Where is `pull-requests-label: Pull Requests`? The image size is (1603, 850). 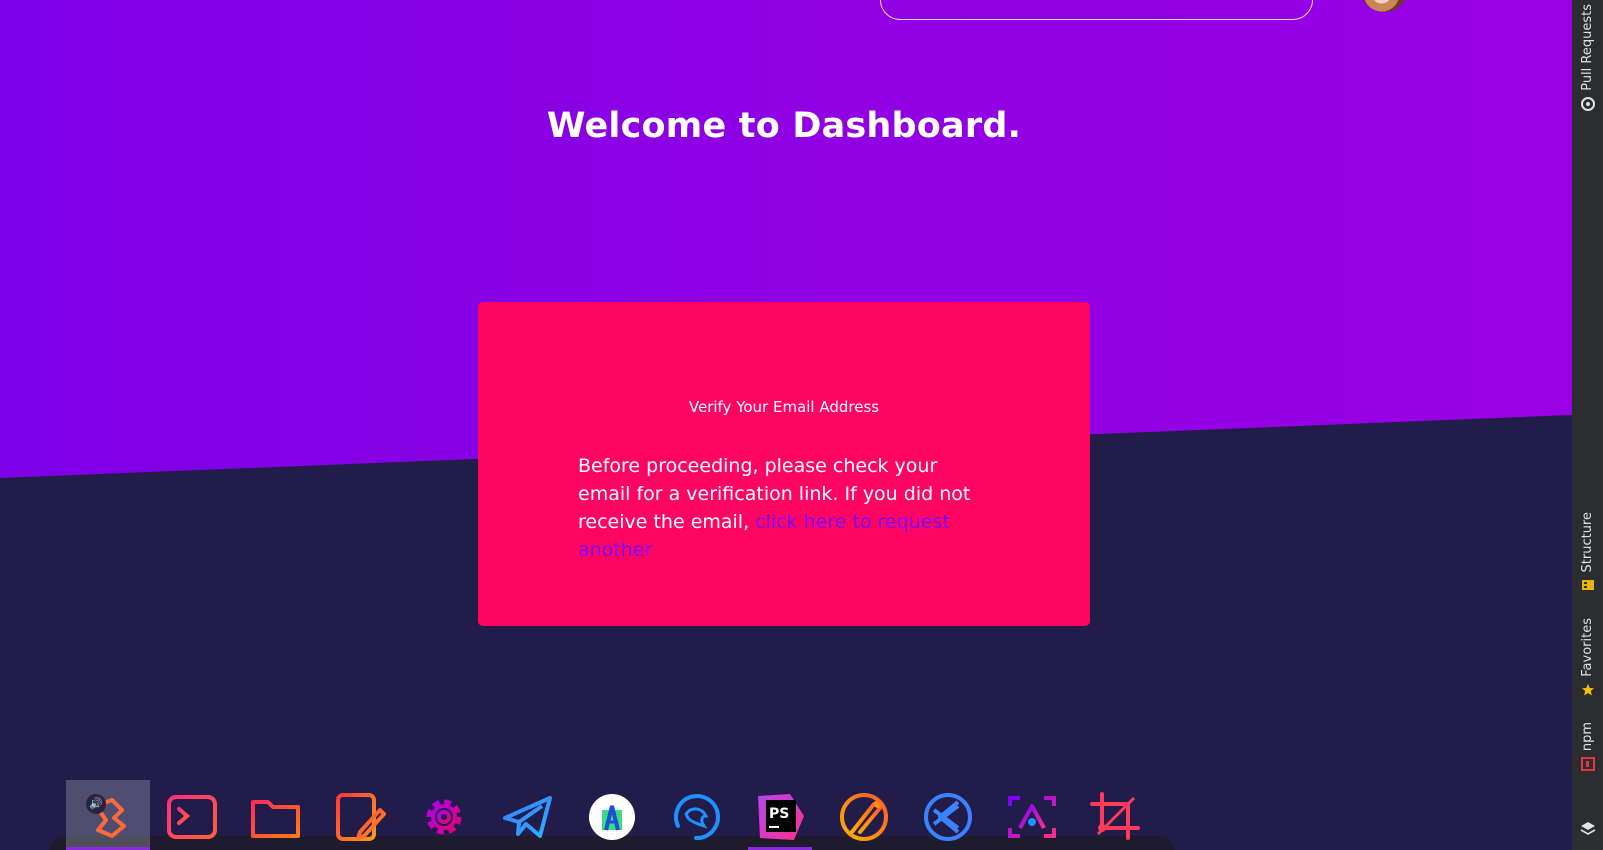 pull-requests-label: Pull Requests is located at coordinates (1587, 47).